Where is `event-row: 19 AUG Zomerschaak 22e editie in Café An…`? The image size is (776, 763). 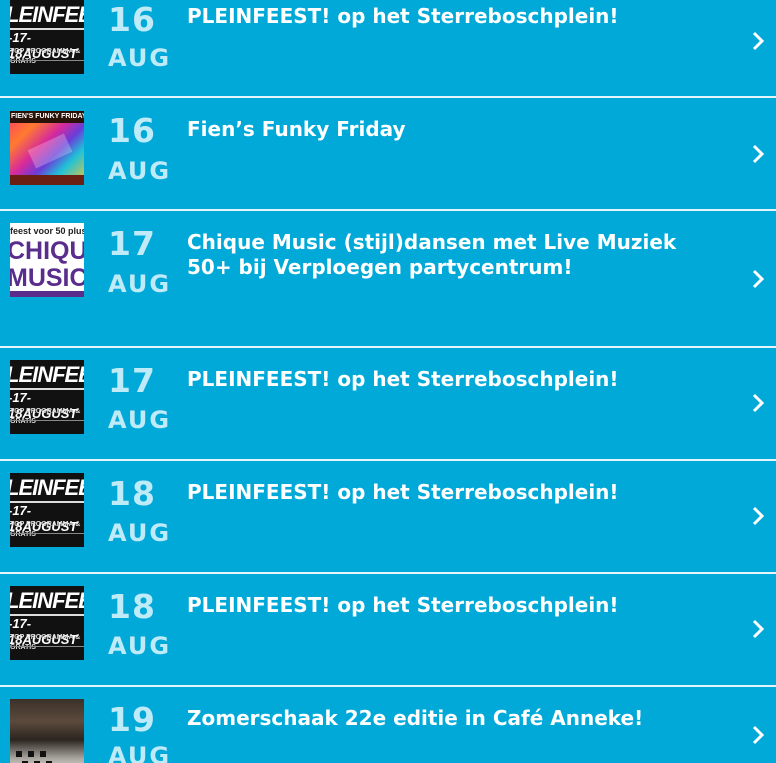 event-row: 19 AUG Zomerschaak 22e editie in Café An… is located at coordinates (388, 725).